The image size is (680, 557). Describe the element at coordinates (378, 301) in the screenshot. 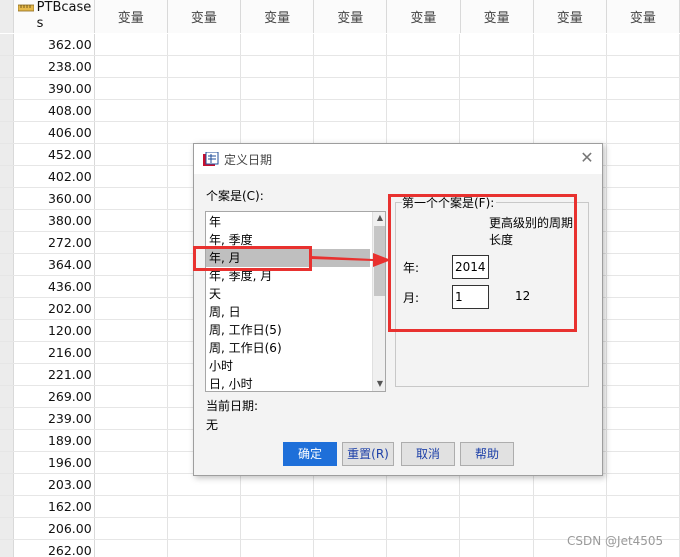

I see `list-scrollbar: ▲ ▼` at that location.